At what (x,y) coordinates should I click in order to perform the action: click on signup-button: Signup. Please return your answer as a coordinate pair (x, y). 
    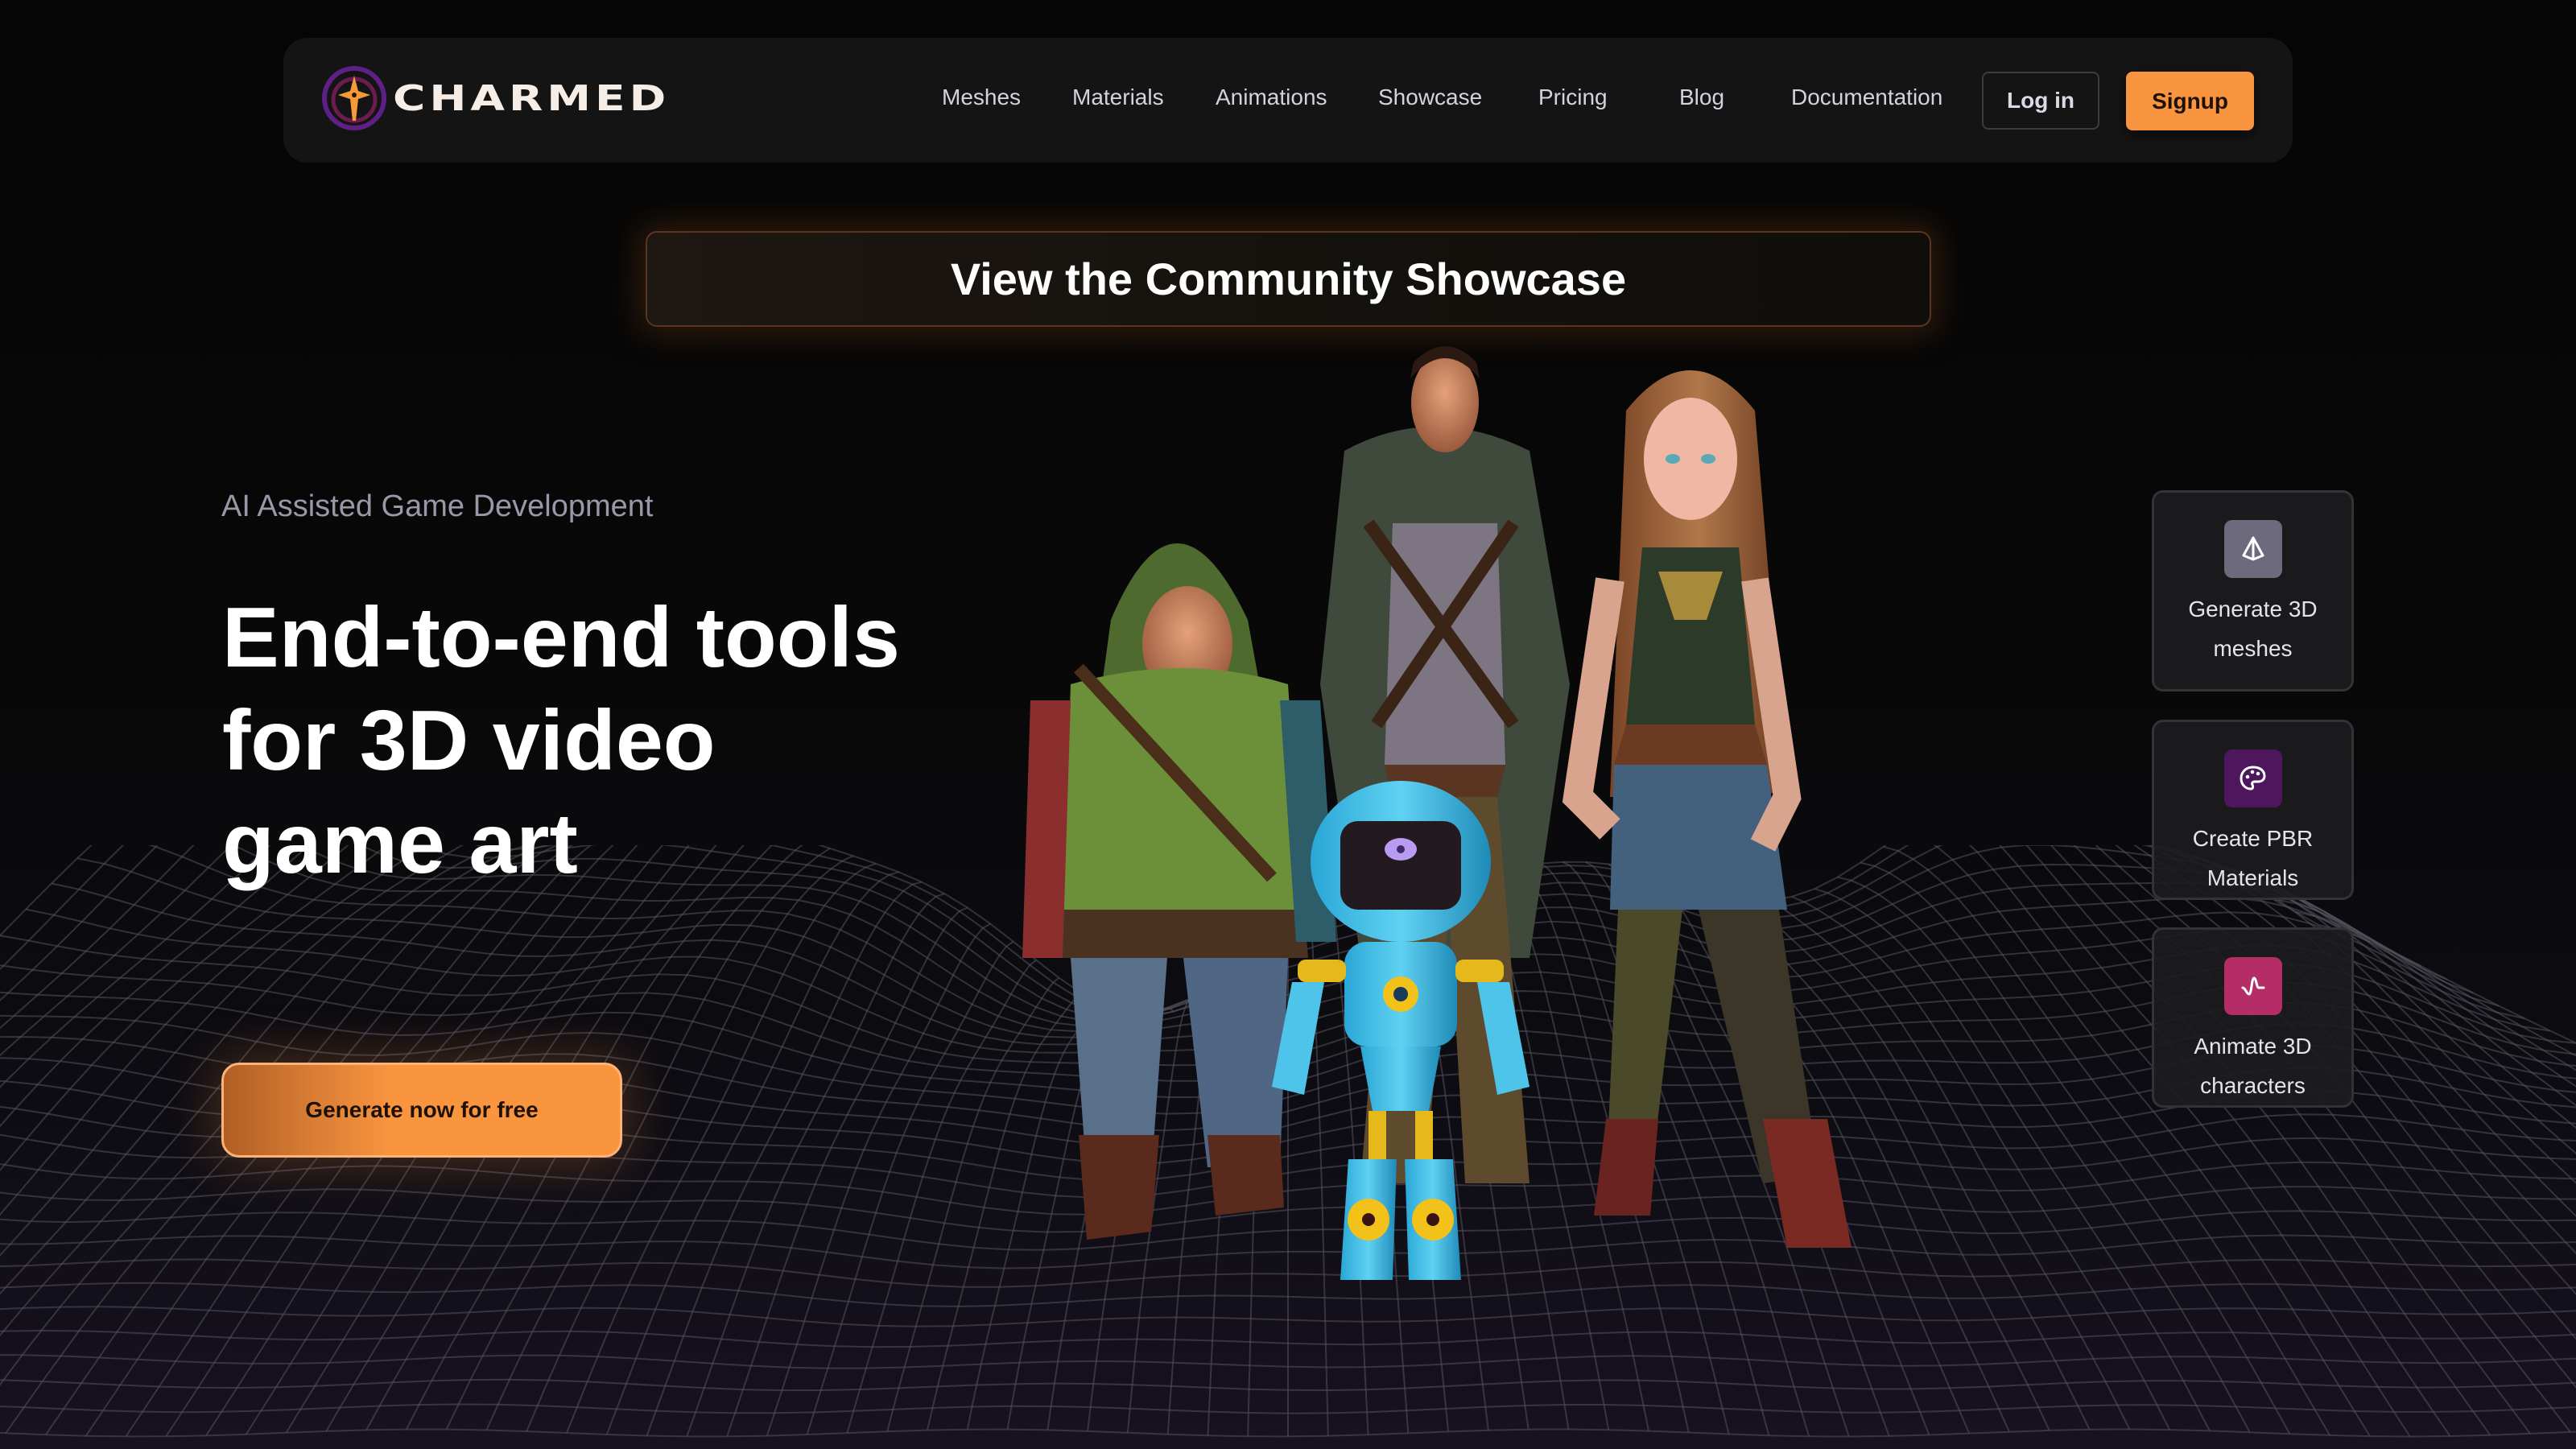
    Looking at the image, I should click on (2190, 101).